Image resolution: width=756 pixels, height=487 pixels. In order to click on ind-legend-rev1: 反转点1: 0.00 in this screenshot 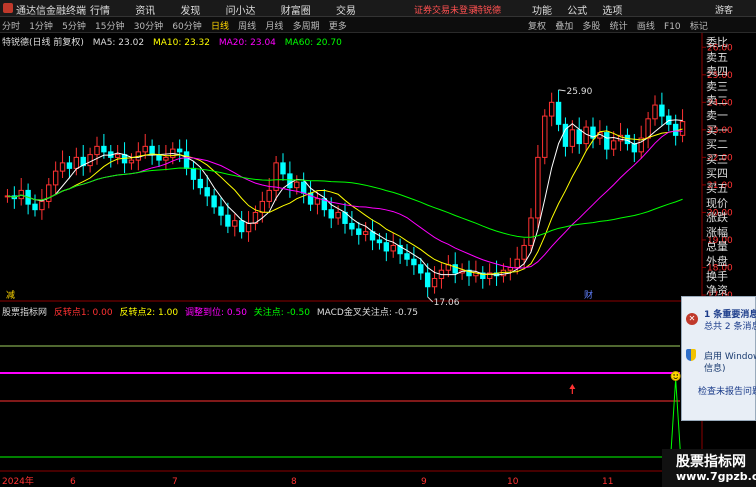, I will do `click(83, 313)`.